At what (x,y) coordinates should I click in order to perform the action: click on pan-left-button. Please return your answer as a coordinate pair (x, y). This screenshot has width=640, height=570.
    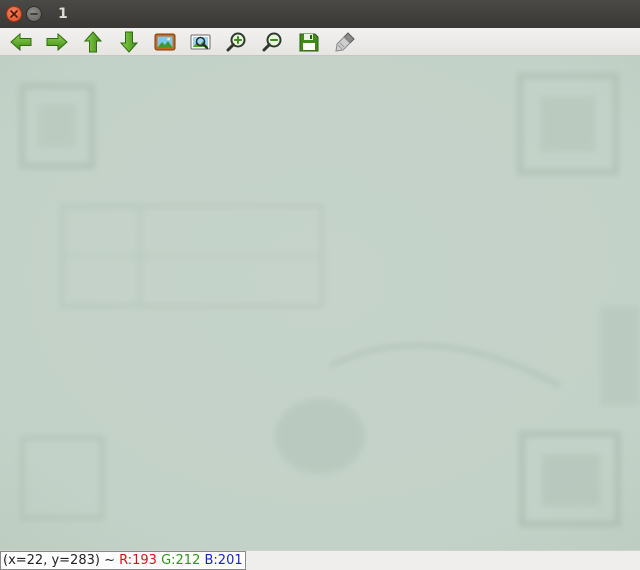
    Looking at the image, I should click on (21, 42).